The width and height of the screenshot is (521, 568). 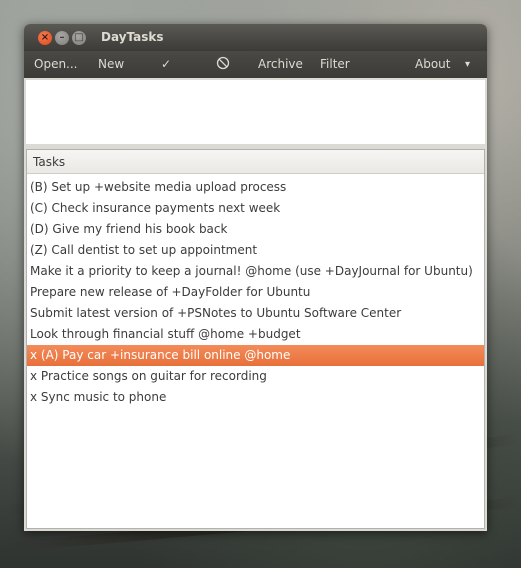 What do you see at coordinates (255, 208) in the screenshot?
I see `task-row: (C) Check insurance payments next week` at bounding box center [255, 208].